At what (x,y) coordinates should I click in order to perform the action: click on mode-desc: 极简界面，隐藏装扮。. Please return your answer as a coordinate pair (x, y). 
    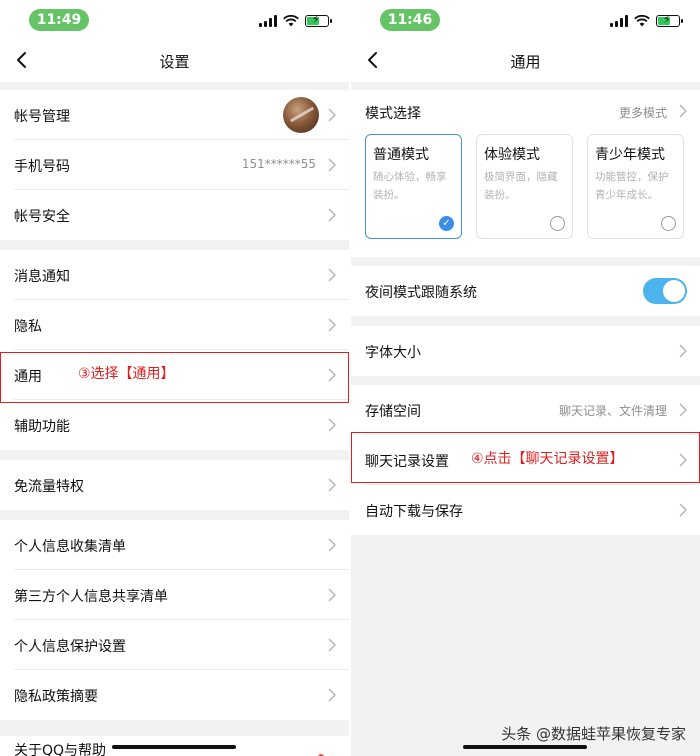
    Looking at the image, I should click on (521, 186).